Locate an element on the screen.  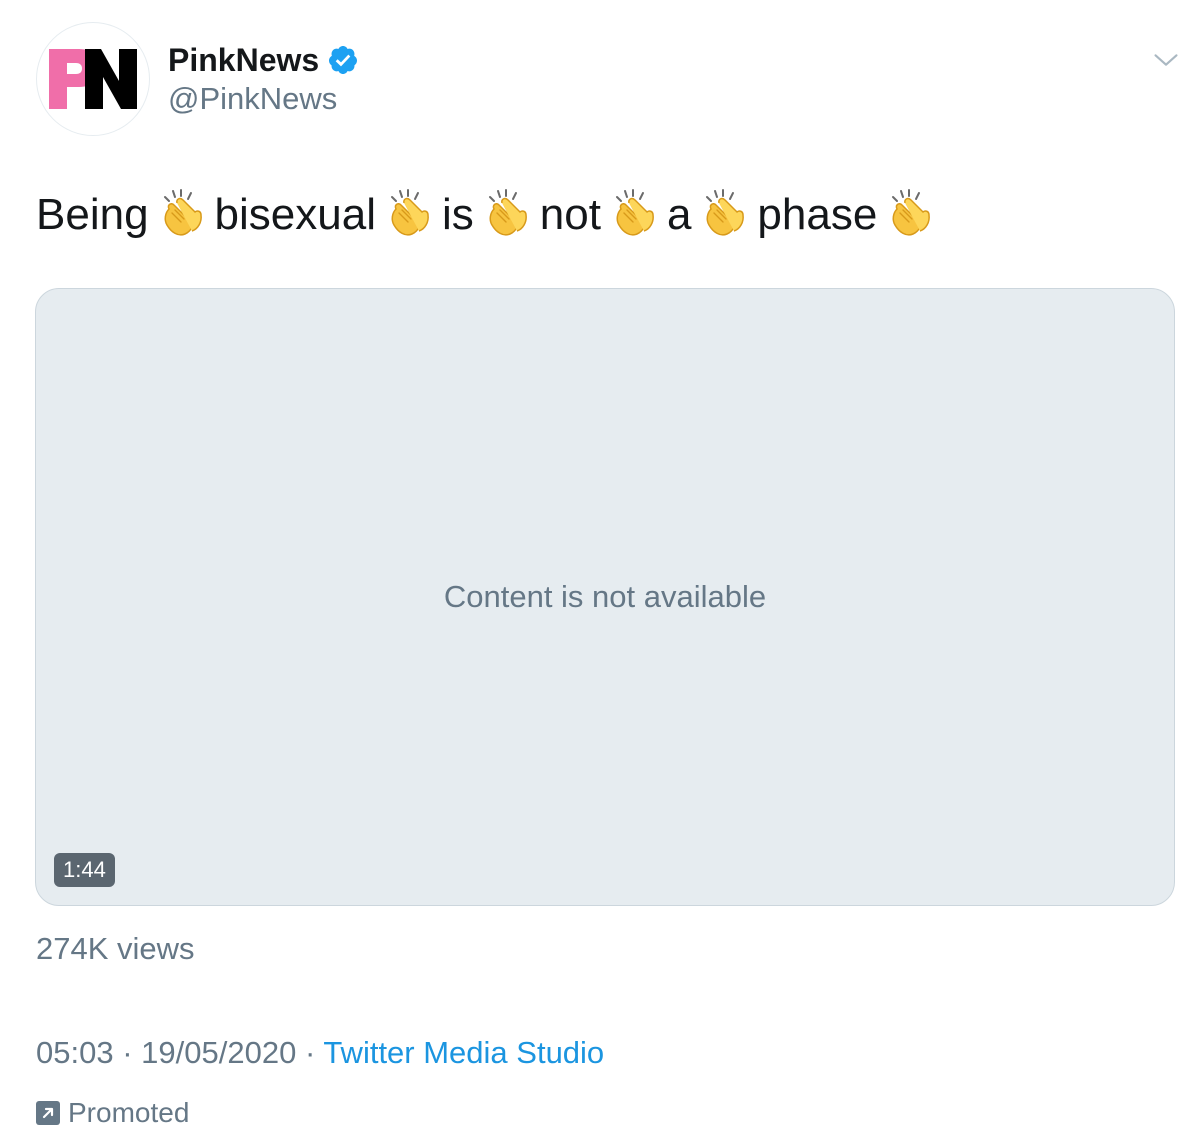
chevron-down-icon is located at coordinates (1166, 60).